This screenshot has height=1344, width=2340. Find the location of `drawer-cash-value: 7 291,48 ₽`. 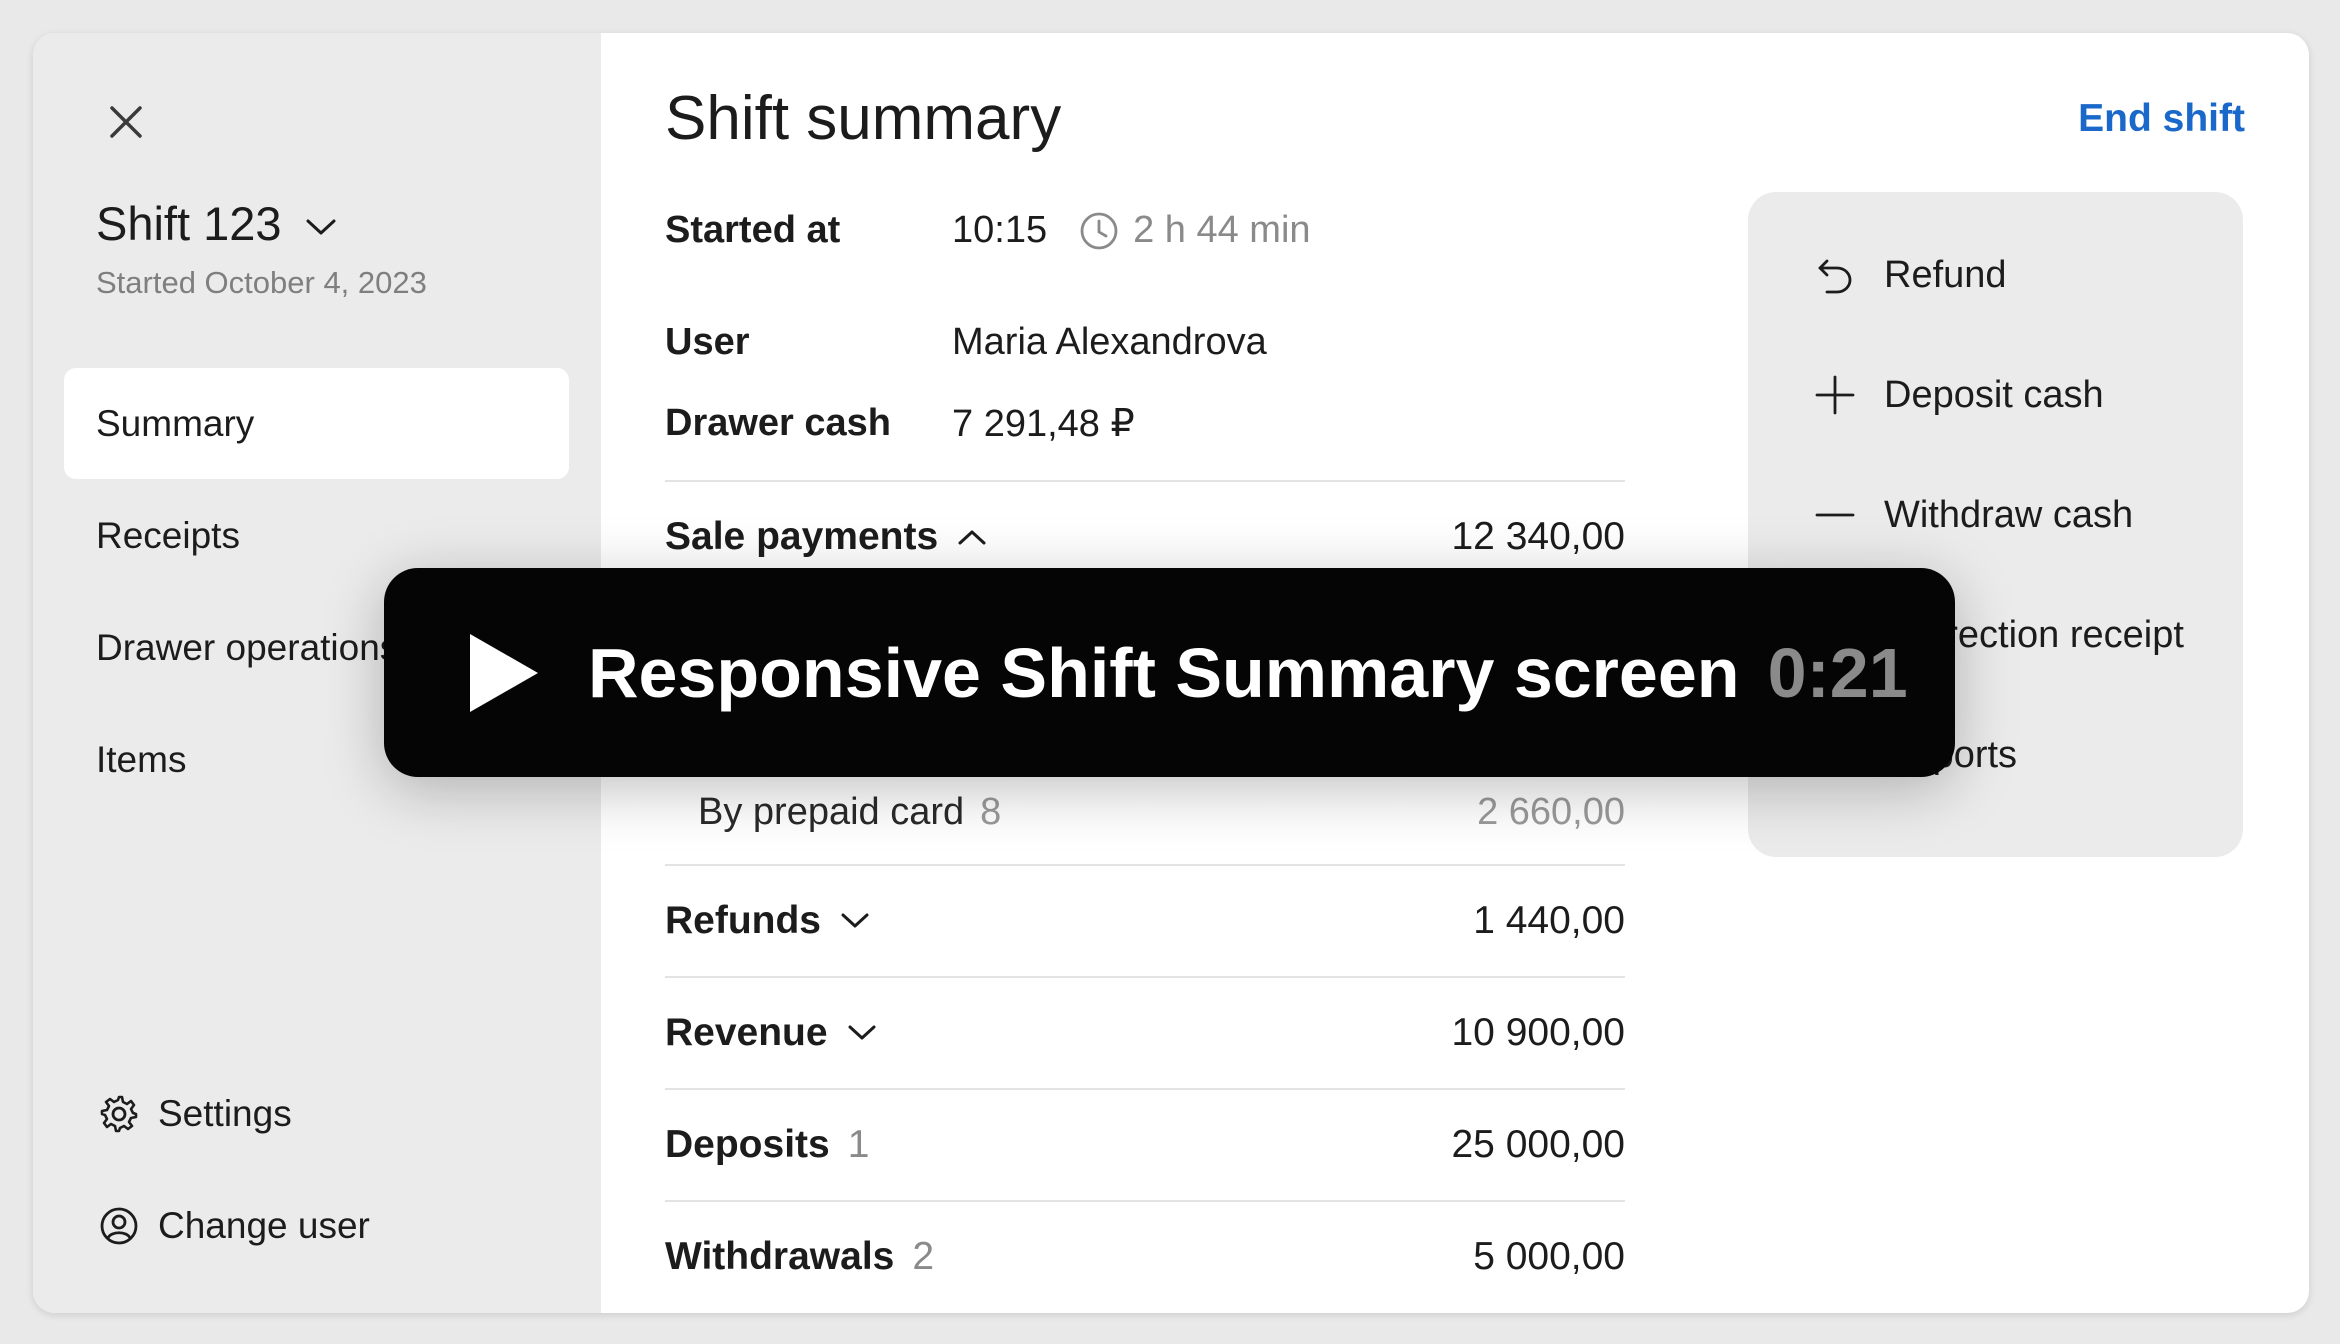

drawer-cash-value: 7 291,48 ₽ is located at coordinates (1043, 424).